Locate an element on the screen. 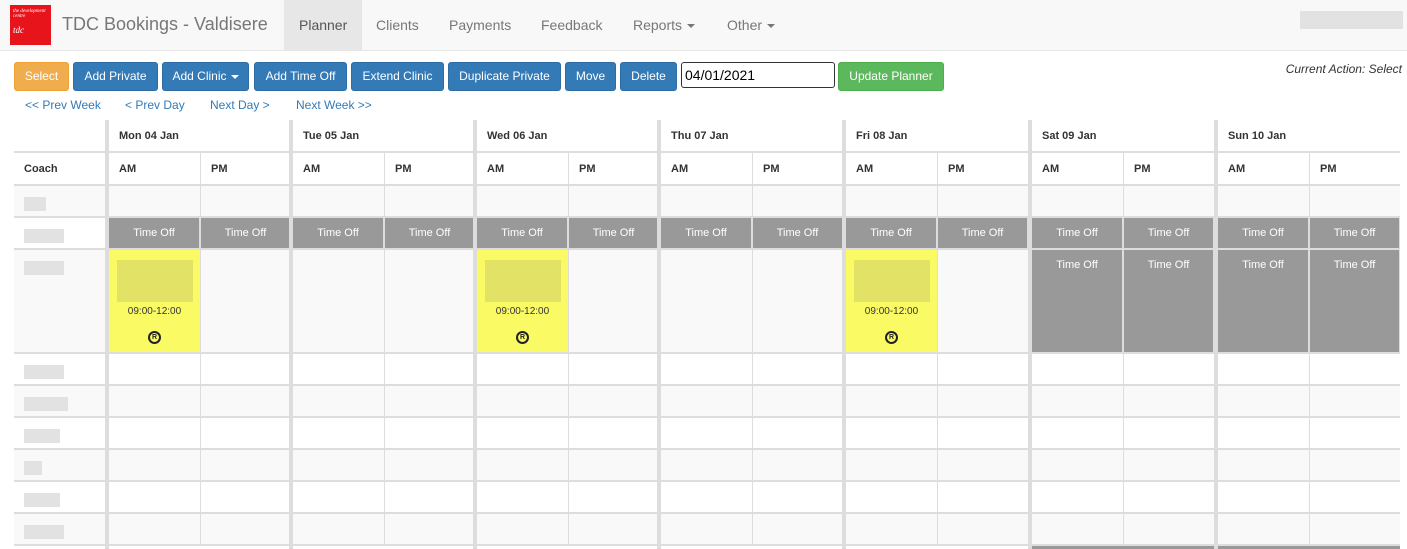 This screenshot has width=1407, height=549. user-menu is located at coordinates (1351, 20).